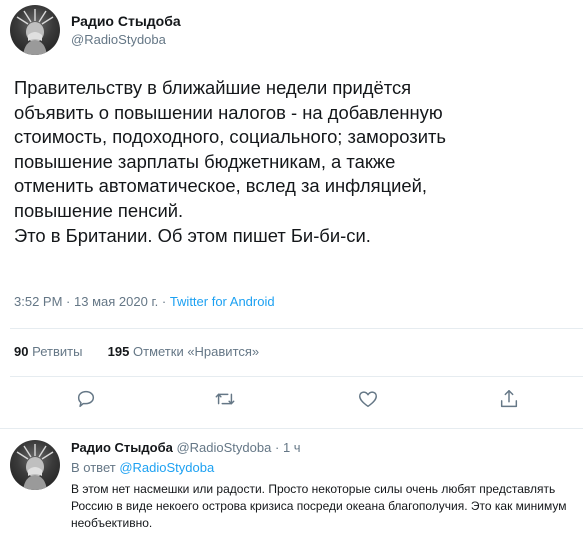 The image size is (583, 546). I want to click on in-reply-prefix: В ответ, so click(93, 467).